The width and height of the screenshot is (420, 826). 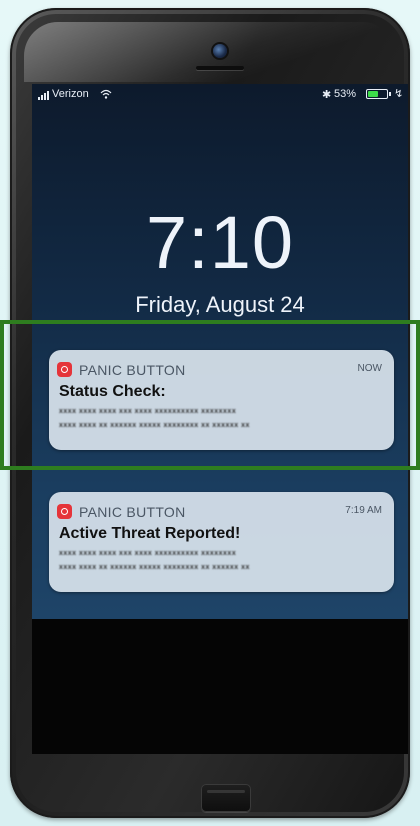 I want to click on battery-level, so click(x=373, y=94).